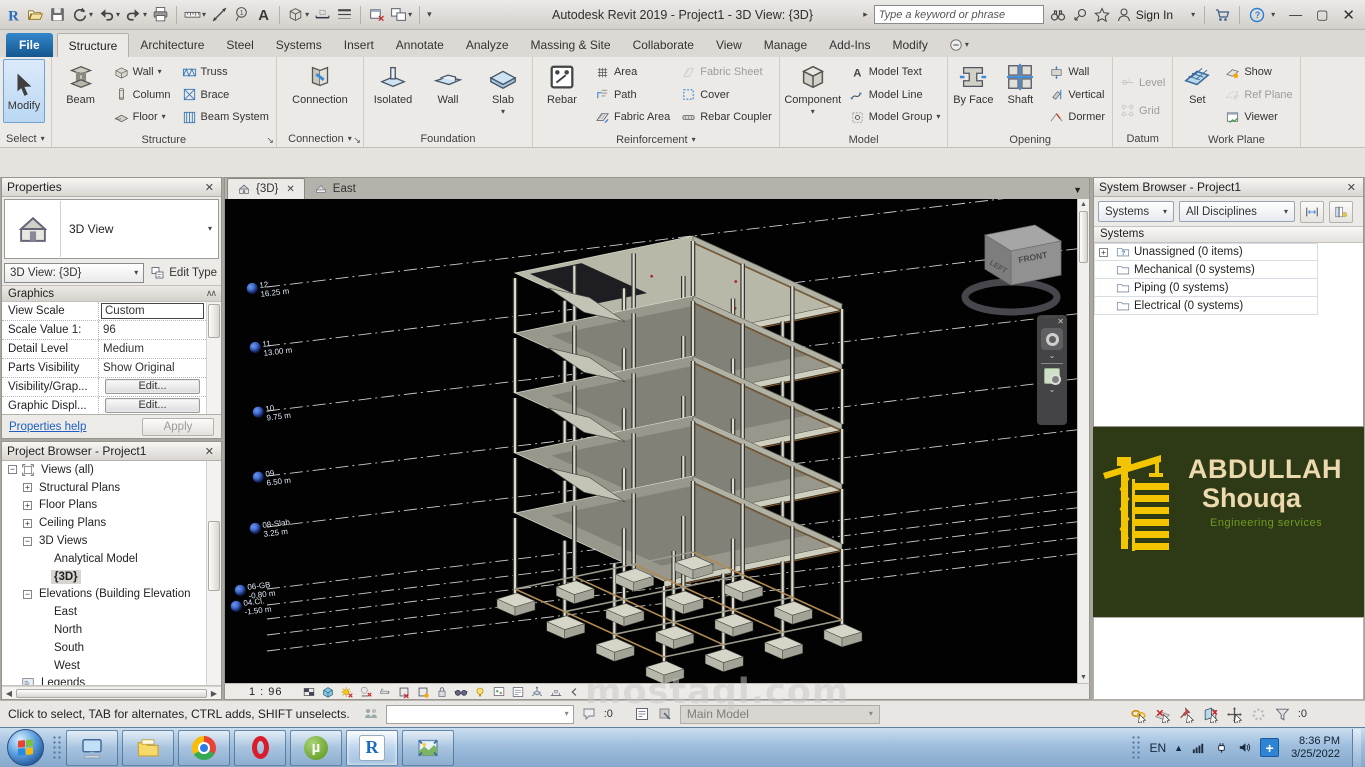  Describe the element at coordinates (959, 45) in the screenshot. I see `ribbon-display-toggle: ▾` at that location.